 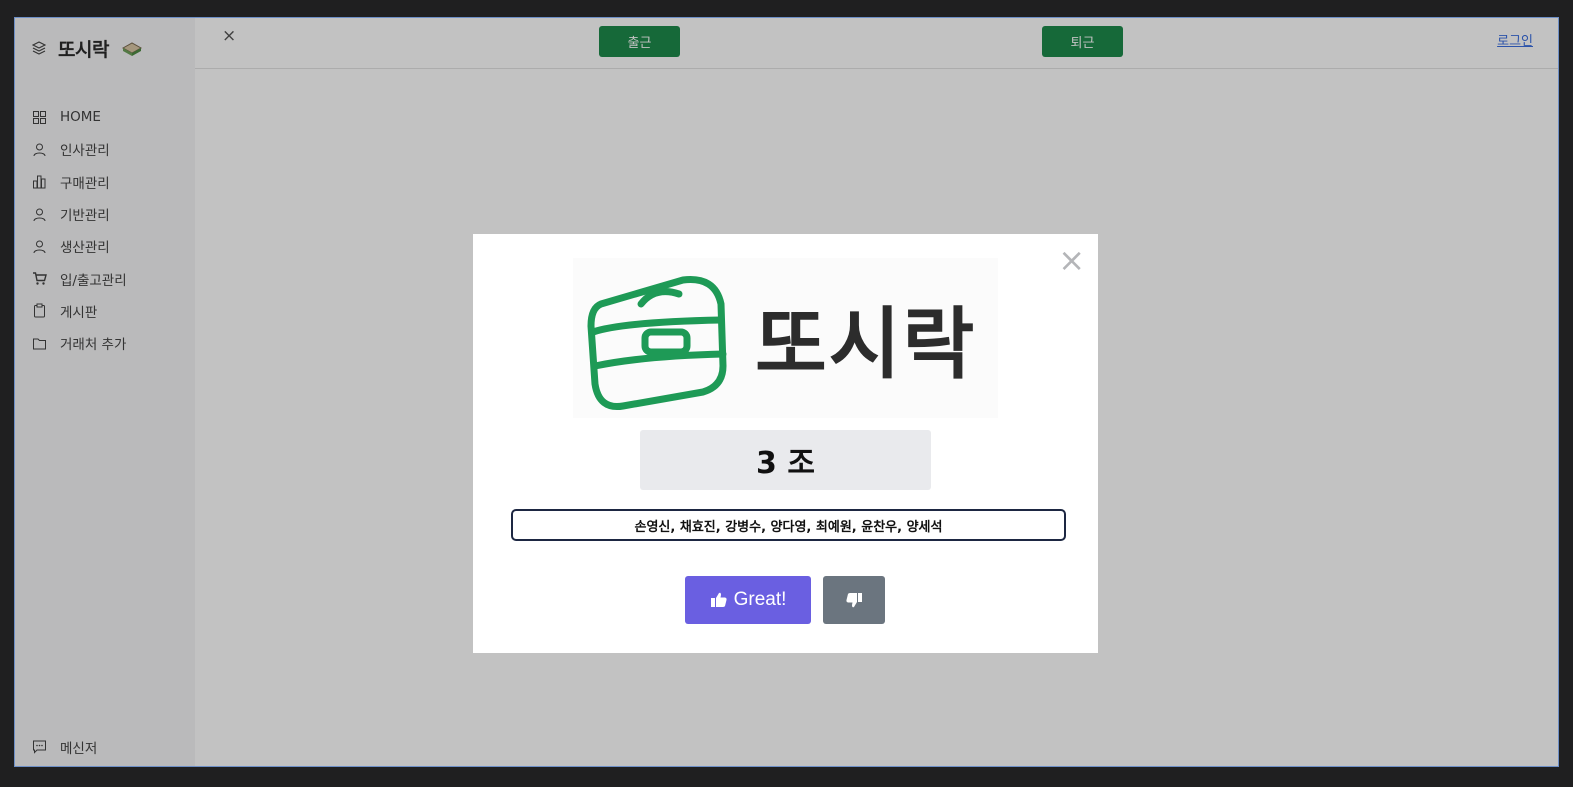 I want to click on thumbs-up-icon, so click(x=718, y=599).